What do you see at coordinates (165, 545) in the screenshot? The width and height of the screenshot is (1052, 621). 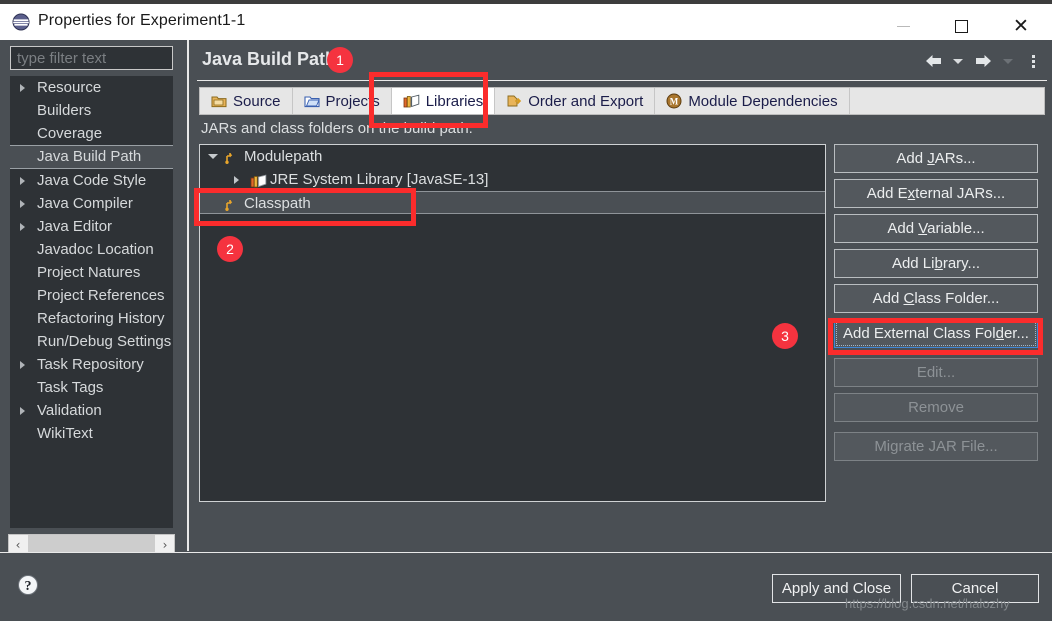 I see `scroll-right-icon: ›` at bounding box center [165, 545].